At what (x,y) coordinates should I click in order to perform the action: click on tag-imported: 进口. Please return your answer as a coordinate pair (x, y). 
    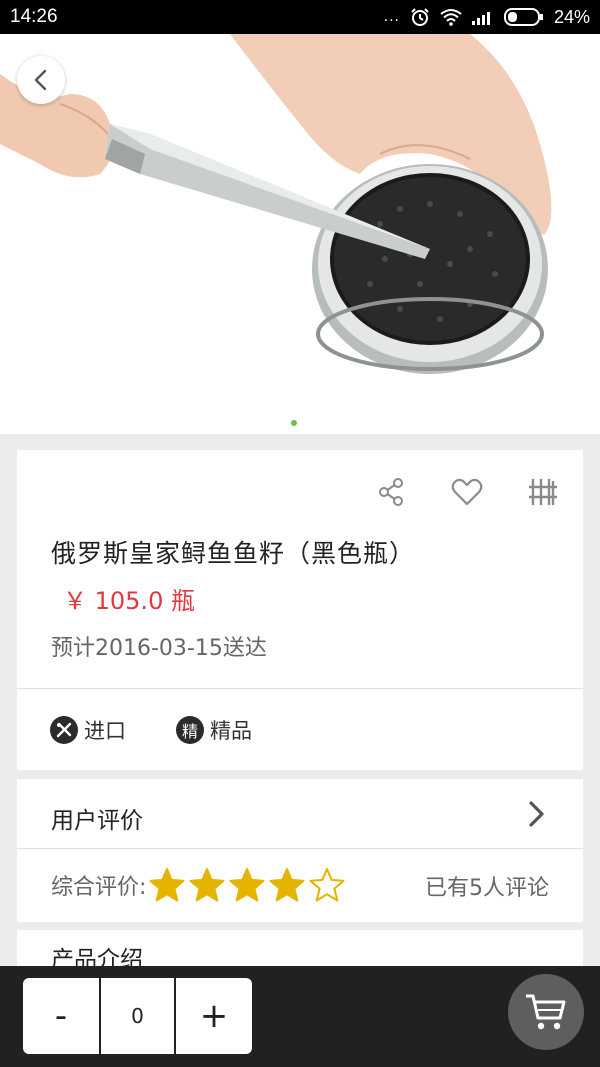
    Looking at the image, I should click on (88, 730).